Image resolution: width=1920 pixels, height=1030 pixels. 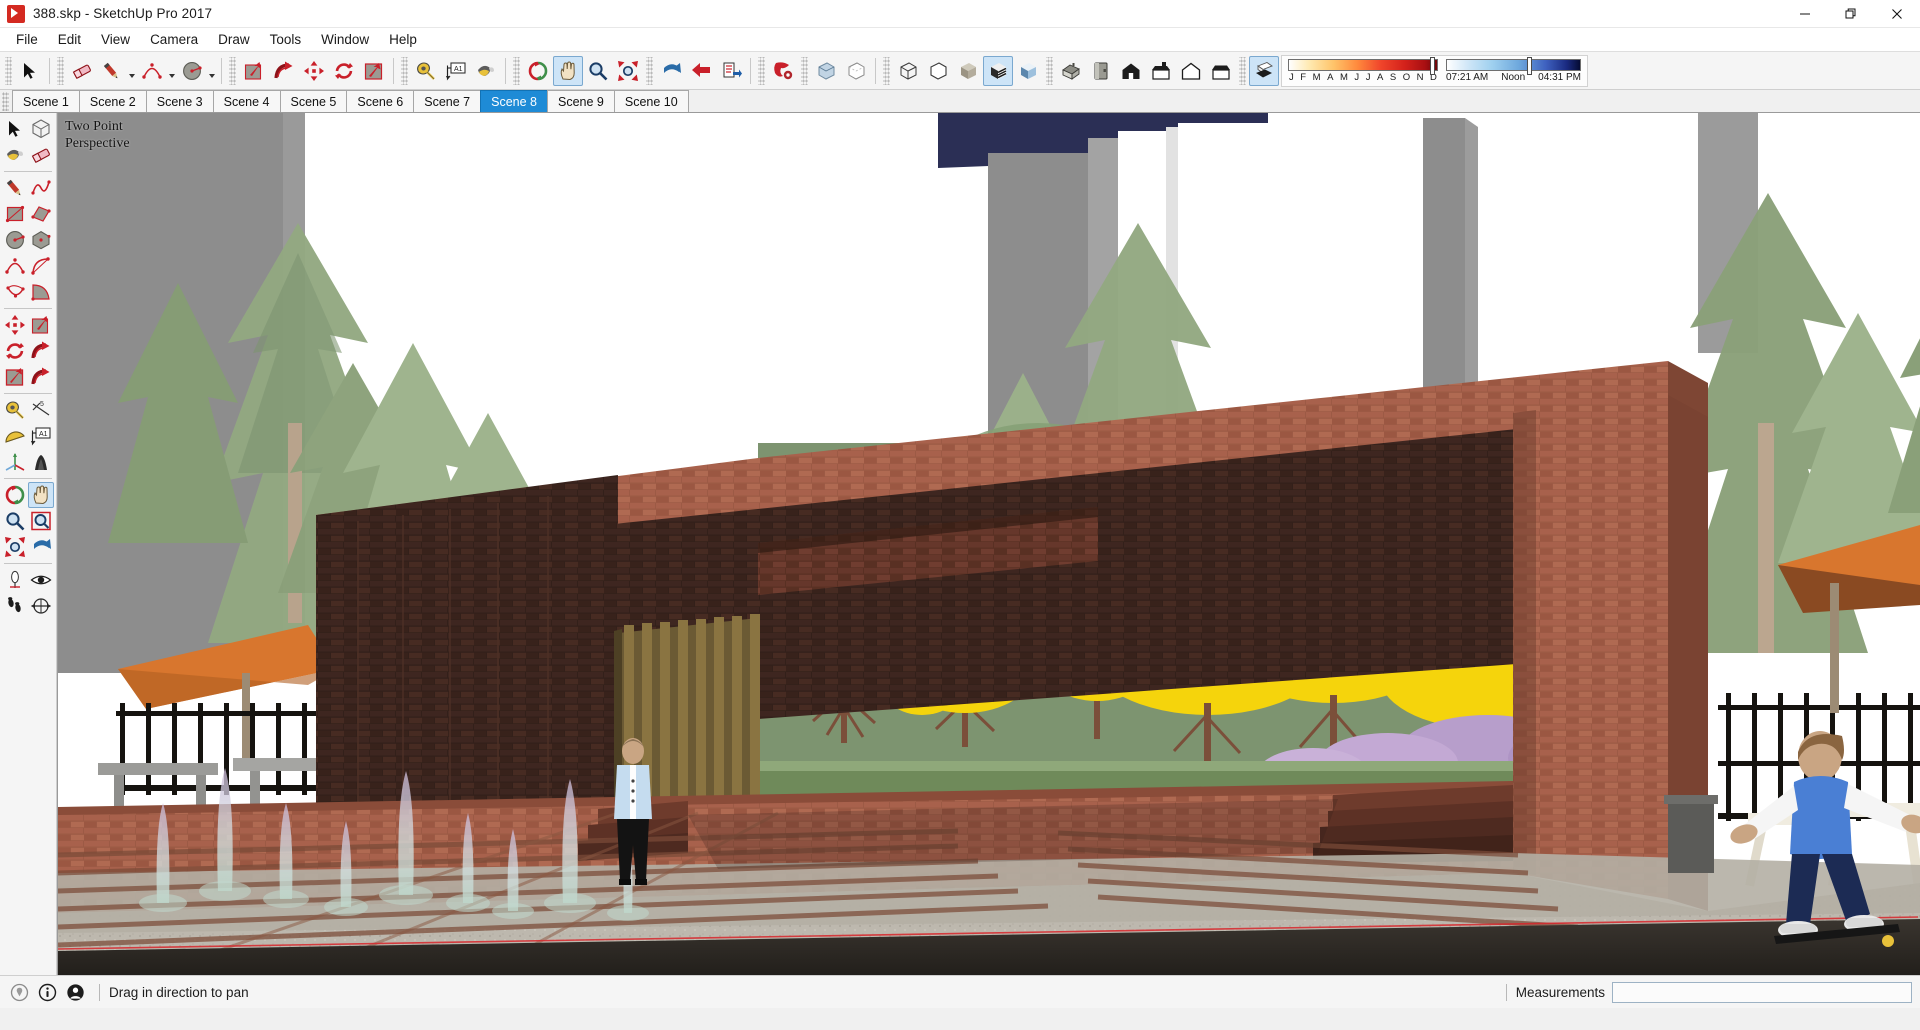 What do you see at coordinates (598, 71) in the screenshot?
I see `zoom-tool` at bounding box center [598, 71].